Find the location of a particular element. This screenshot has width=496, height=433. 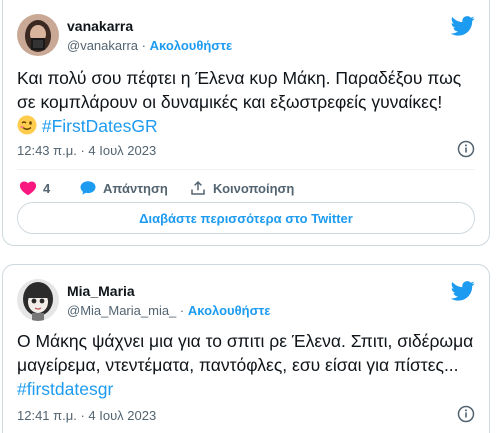

handle: @vanakarra is located at coordinates (102, 45).